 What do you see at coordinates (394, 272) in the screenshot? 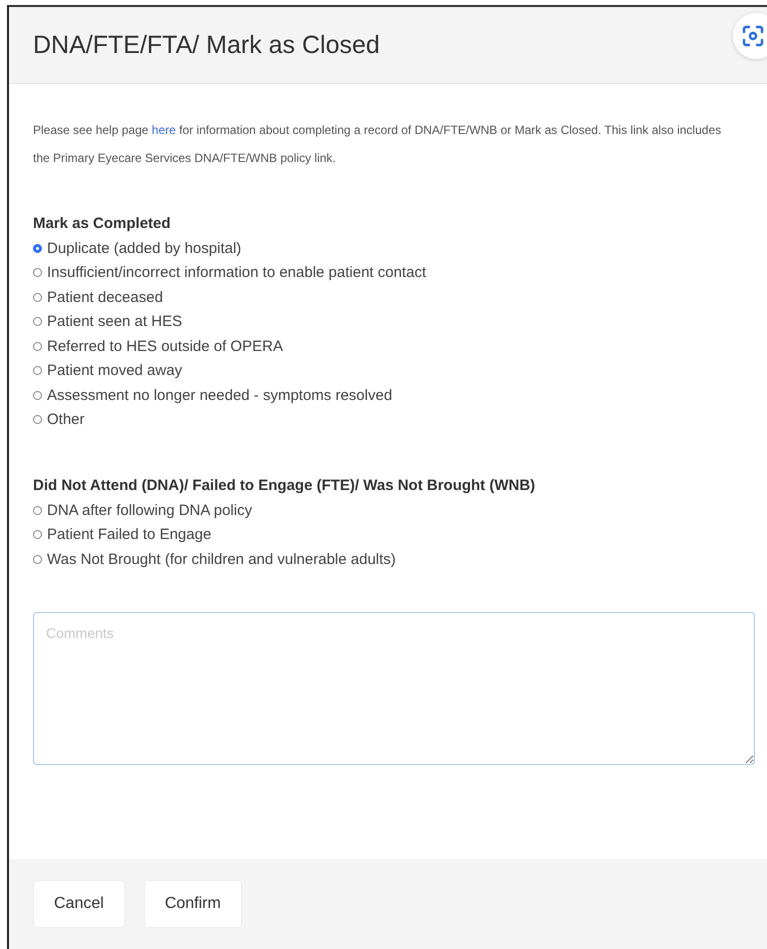
I see `radio-option: Insufficient/incorrect information to enable patient contact` at bounding box center [394, 272].